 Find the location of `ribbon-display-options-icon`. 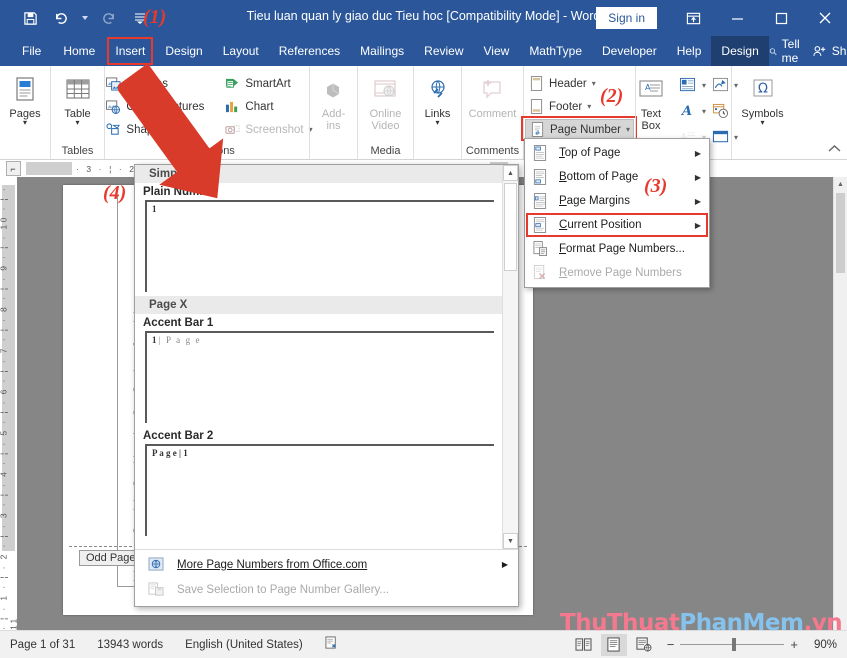

ribbon-display-options-icon is located at coordinates (693, 18).